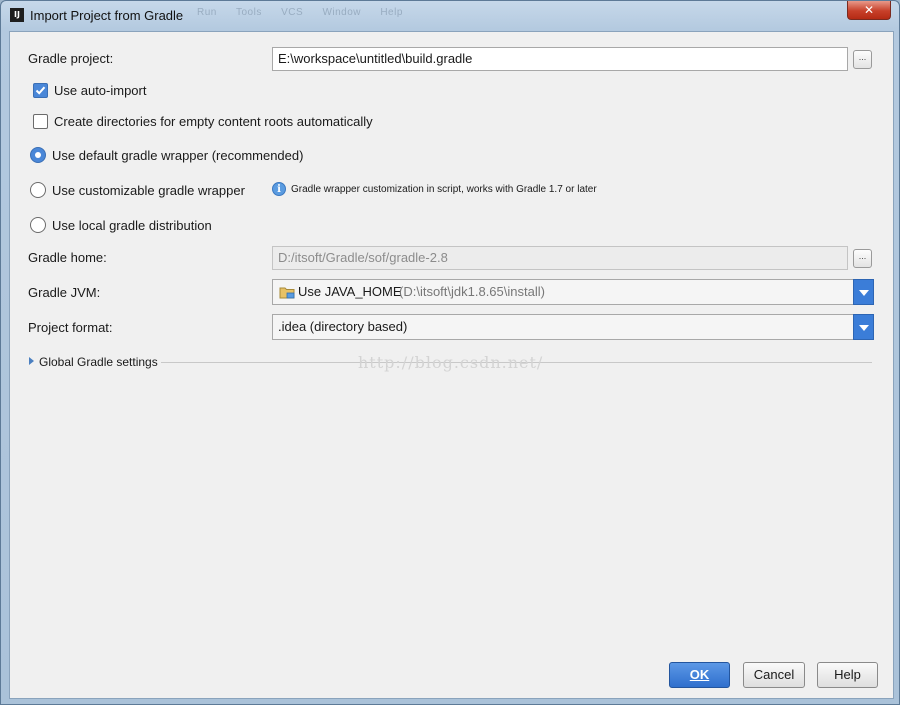  What do you see at coordinates (279, 189) in the screenshot?
I see `info-icon: i` at bounding box center [279, 189].